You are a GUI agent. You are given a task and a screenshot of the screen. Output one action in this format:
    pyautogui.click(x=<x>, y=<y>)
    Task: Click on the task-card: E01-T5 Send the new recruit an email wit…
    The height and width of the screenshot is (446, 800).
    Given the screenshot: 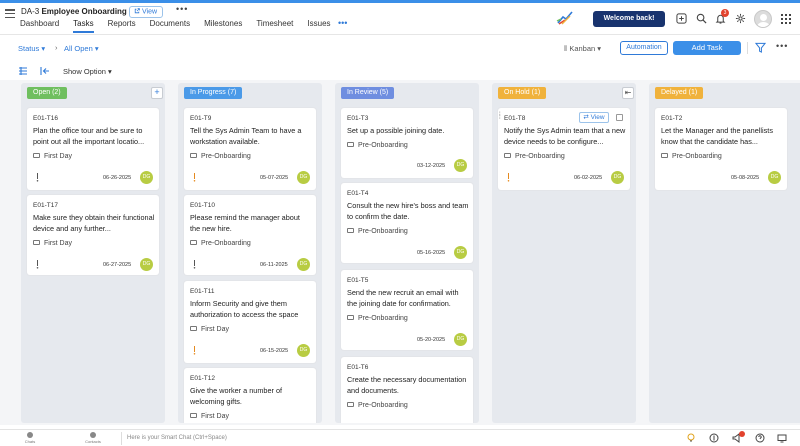 What is the action you would take?
    pyautogui.click(x=407, y=310)
    